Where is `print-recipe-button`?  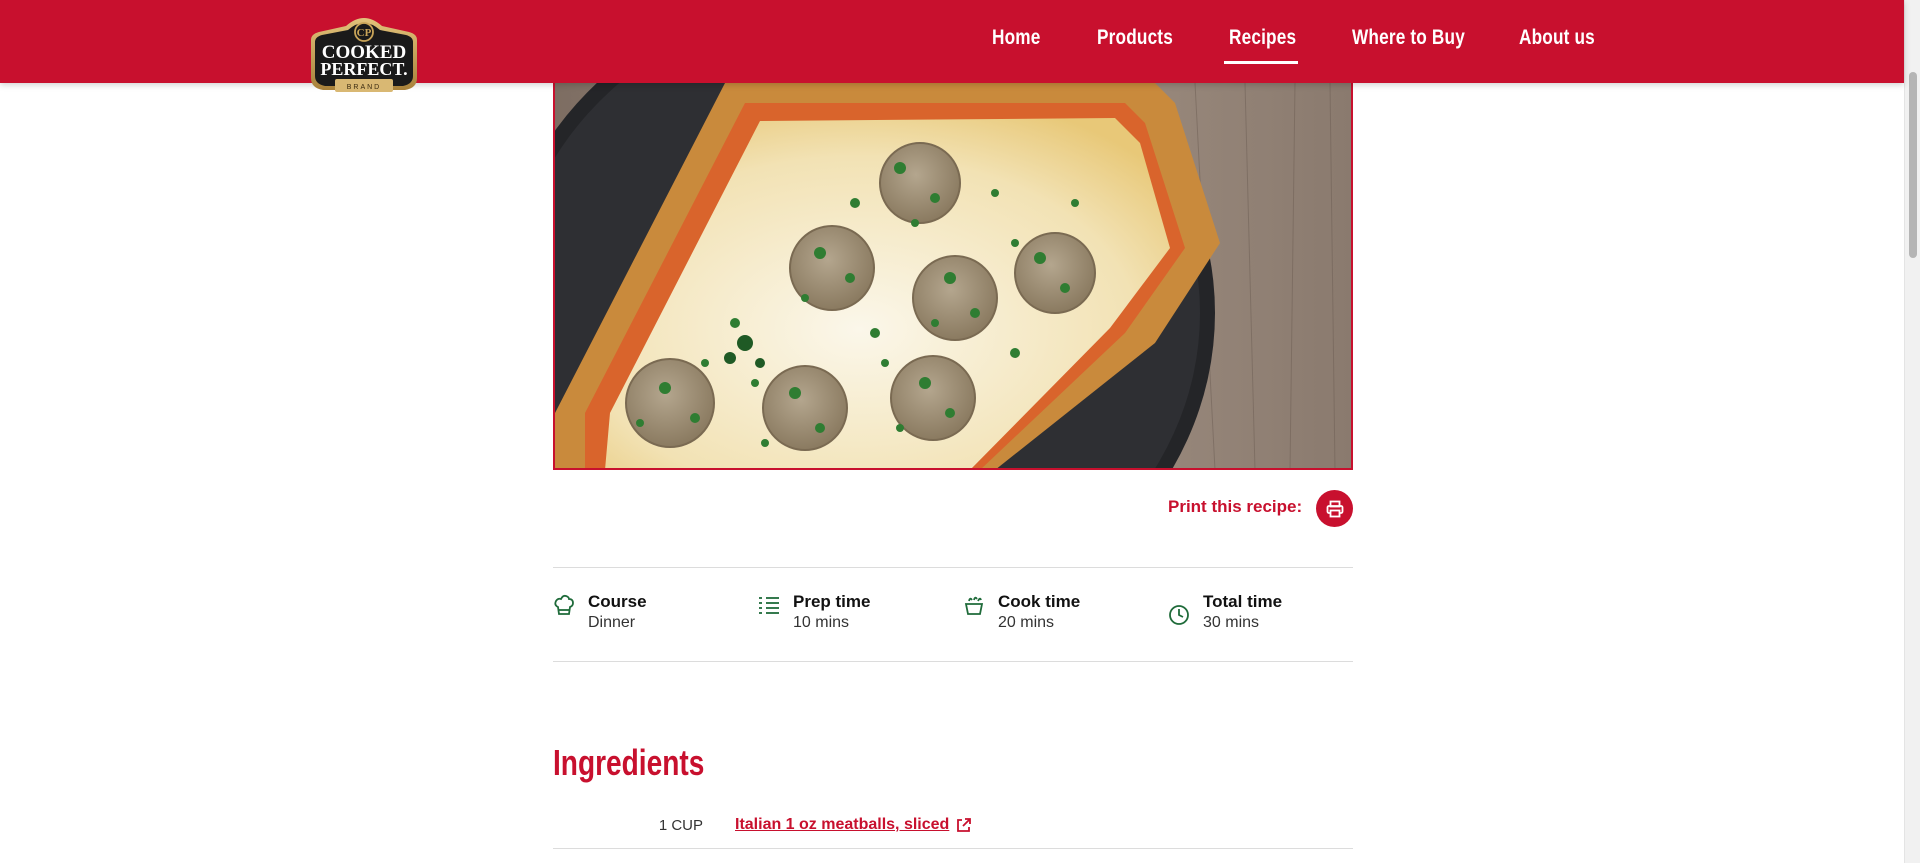 print-recipe-button is located at coordinates (1334, 508).